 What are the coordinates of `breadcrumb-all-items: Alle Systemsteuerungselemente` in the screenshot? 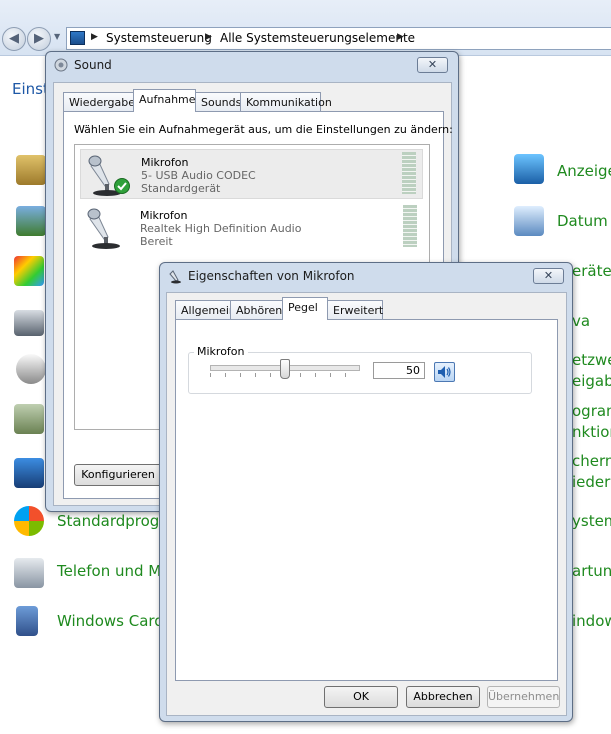 It's located at (317, 38).